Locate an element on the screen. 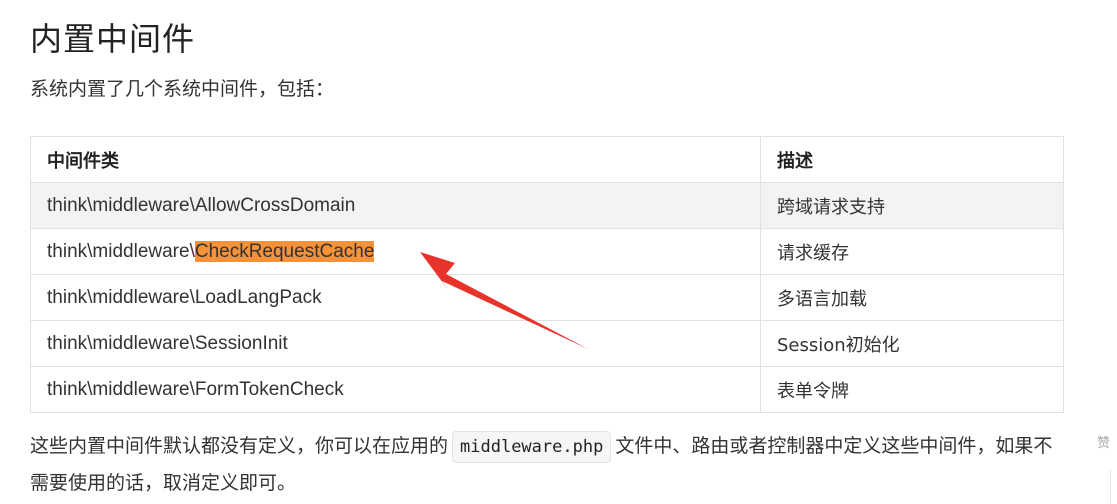  like-label: 赞 is located at coordinates (1103, 441).